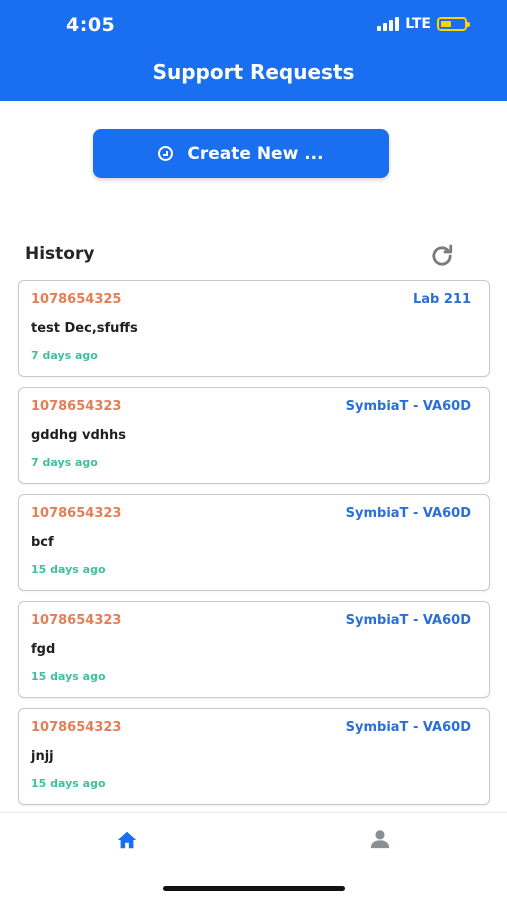 The image size is (507, 900). What do you see at coordinates (84, 328) in the screenshot?
I see `request-text: test Dec,sfuffs` at bounding box center [84, 328].